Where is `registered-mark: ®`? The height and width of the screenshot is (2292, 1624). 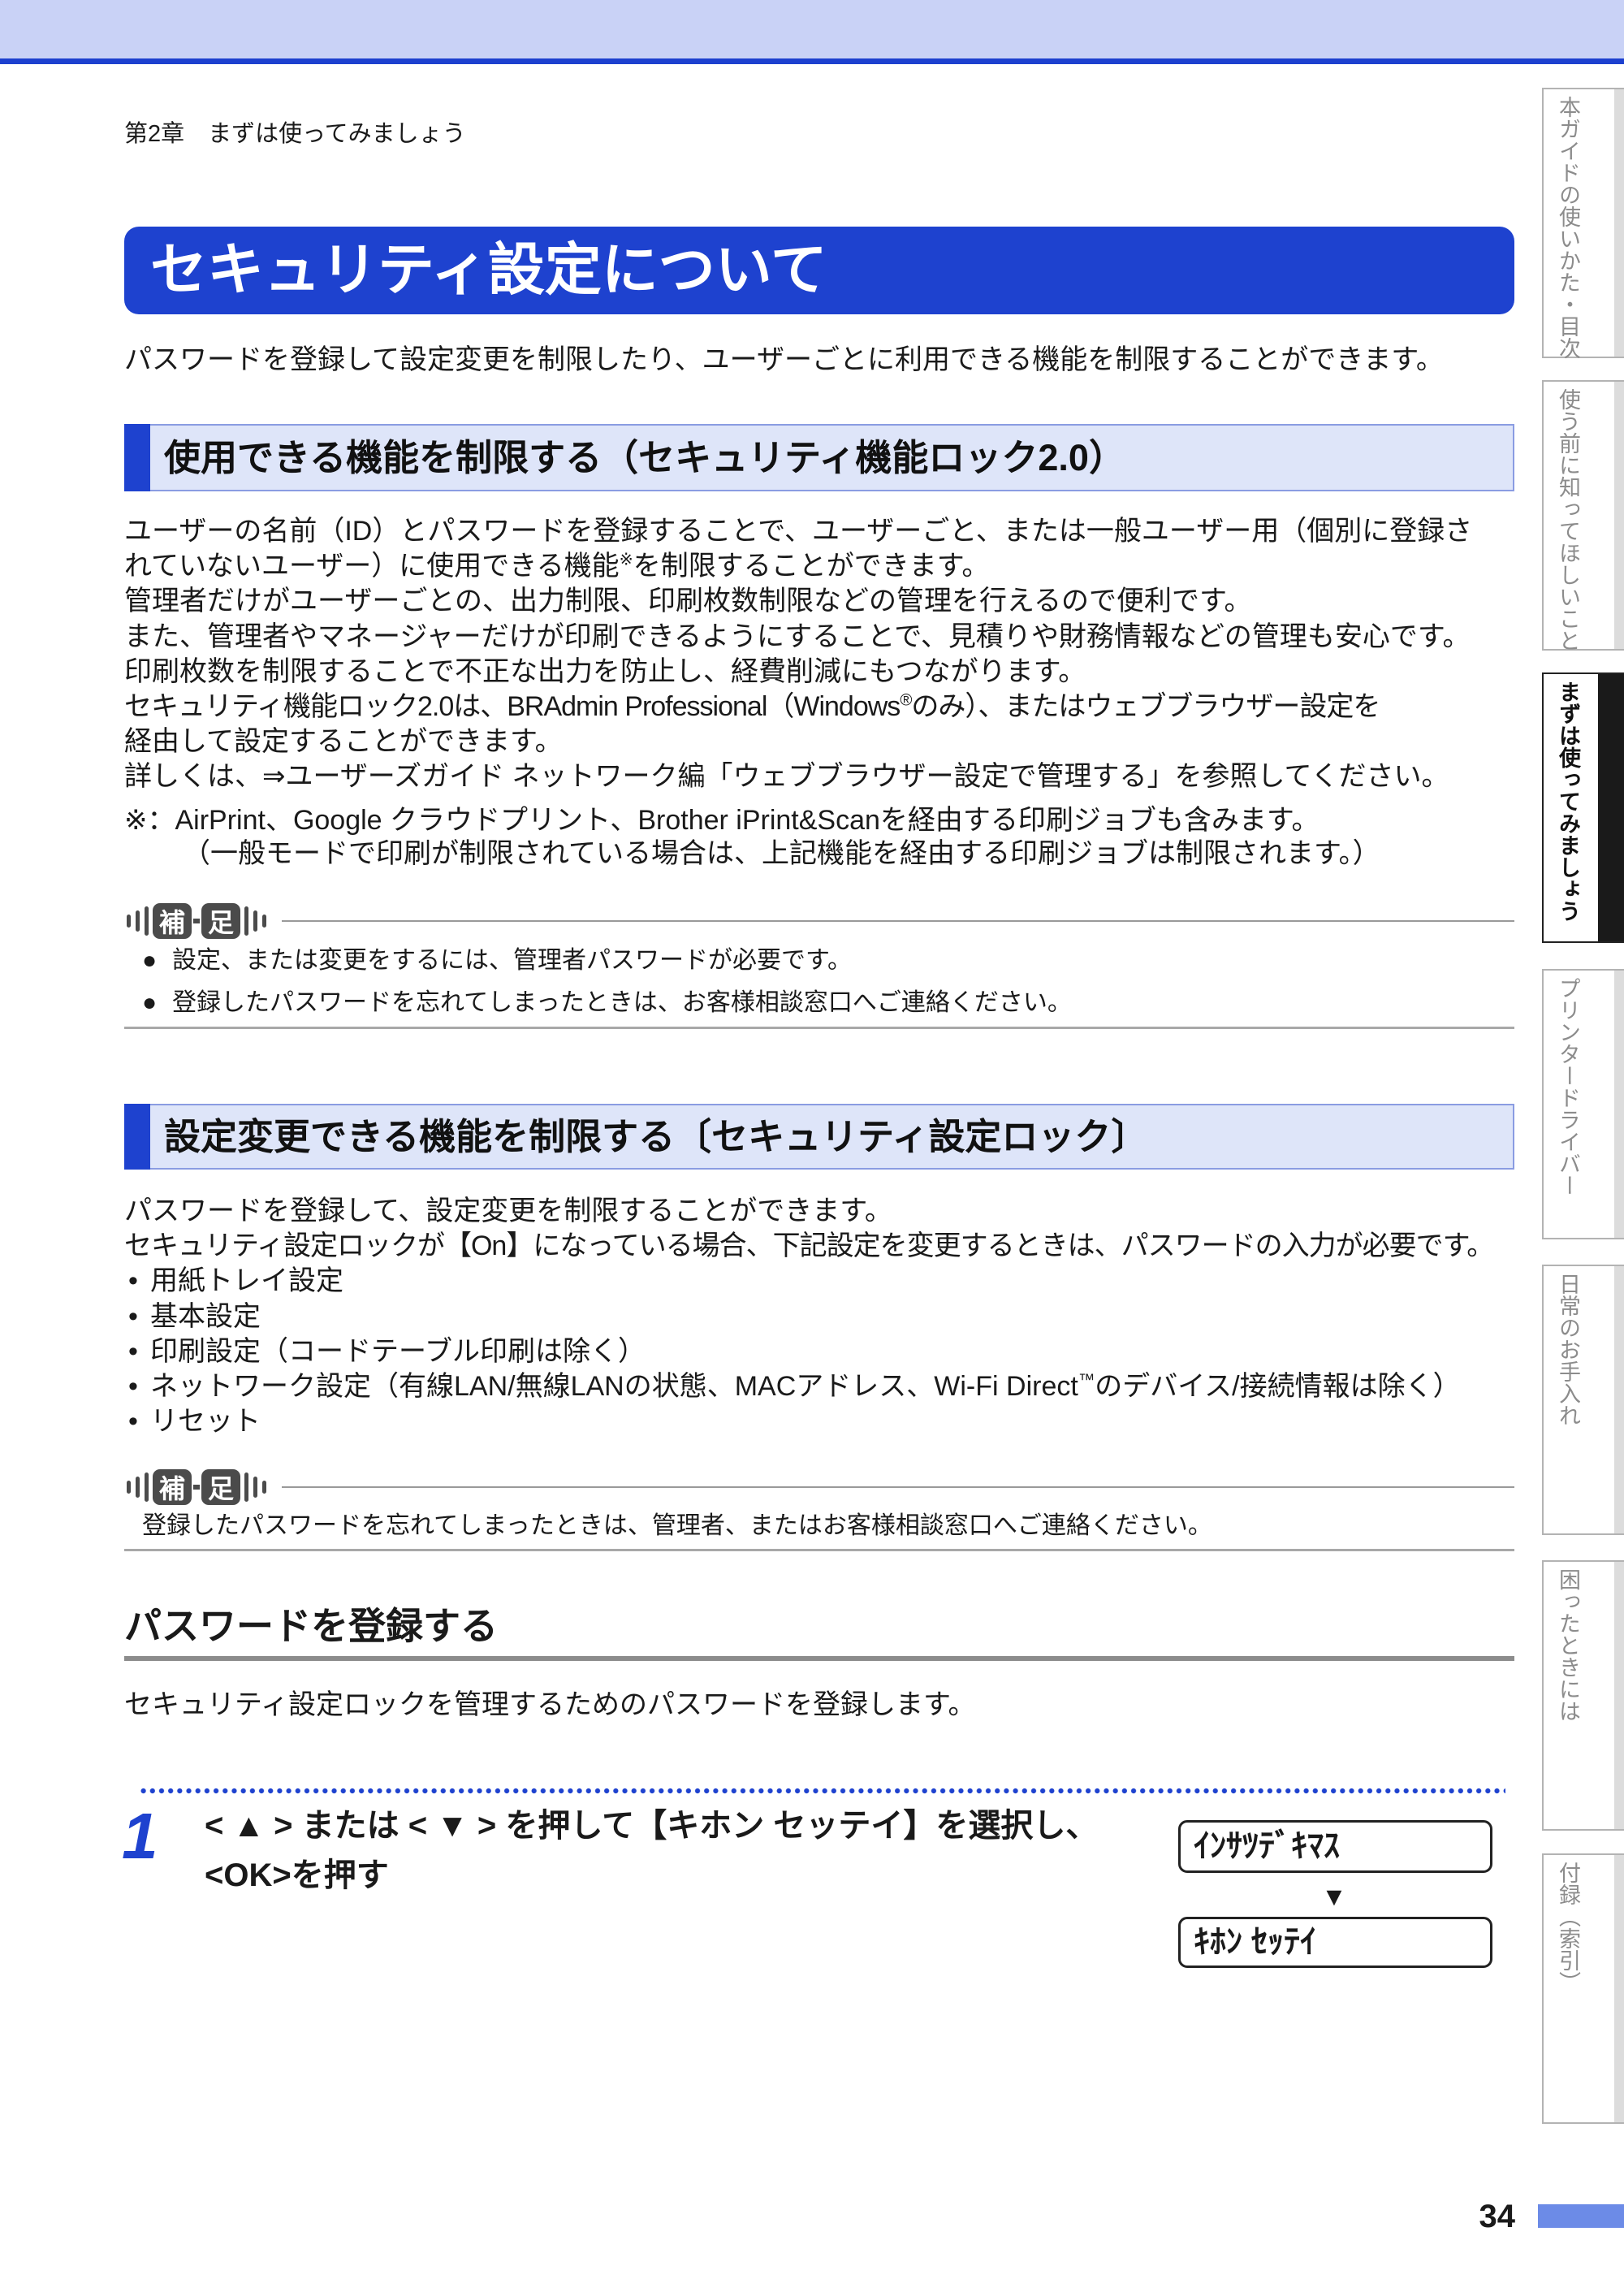
registered-mark: ® is located at coordinates (906, 700).